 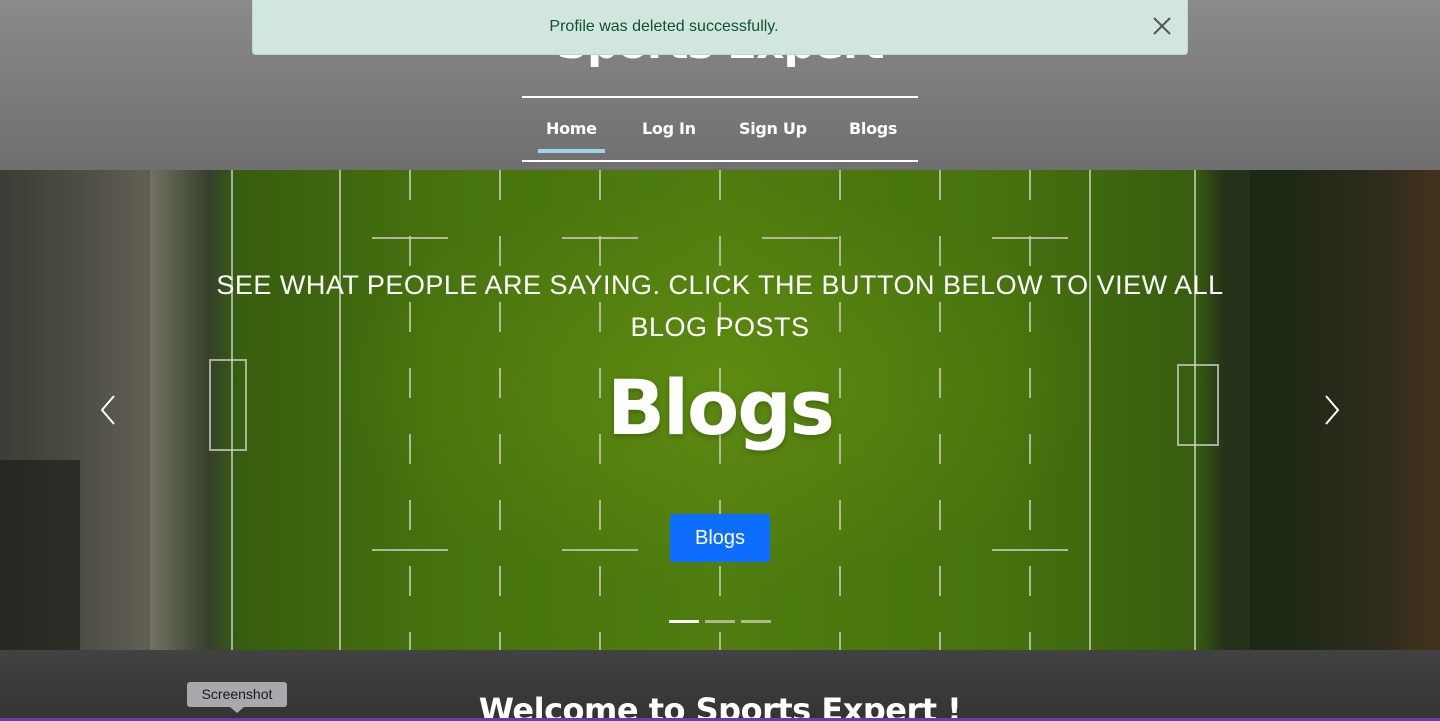 What do you see at coordinates (669, 130) in the screenshot?
I see `nav-item-log-in: Log In` at bounding box center [669, 130].